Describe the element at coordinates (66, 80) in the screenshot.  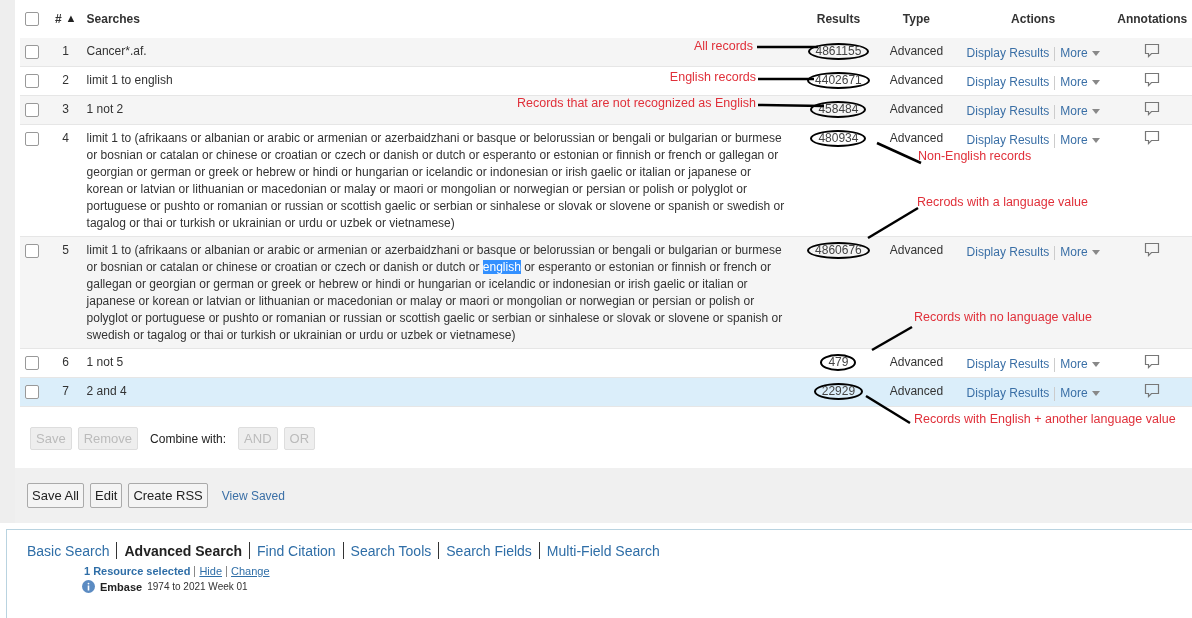
I see `row-number: 2` at that location.